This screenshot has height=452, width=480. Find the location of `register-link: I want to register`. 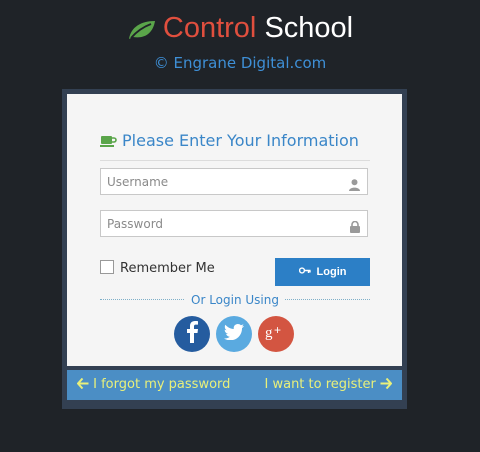

register-link: I want to register is located at coordinates (329, 384).